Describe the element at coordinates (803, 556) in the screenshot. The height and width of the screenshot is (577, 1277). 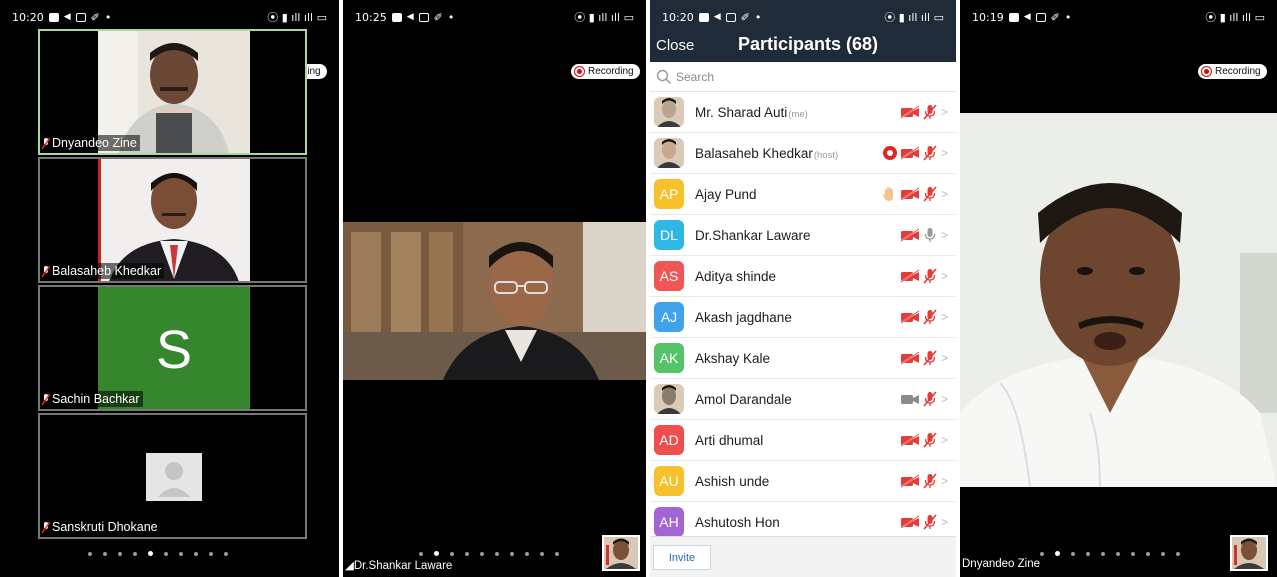
I see `participants-footer: Invite` at that location.